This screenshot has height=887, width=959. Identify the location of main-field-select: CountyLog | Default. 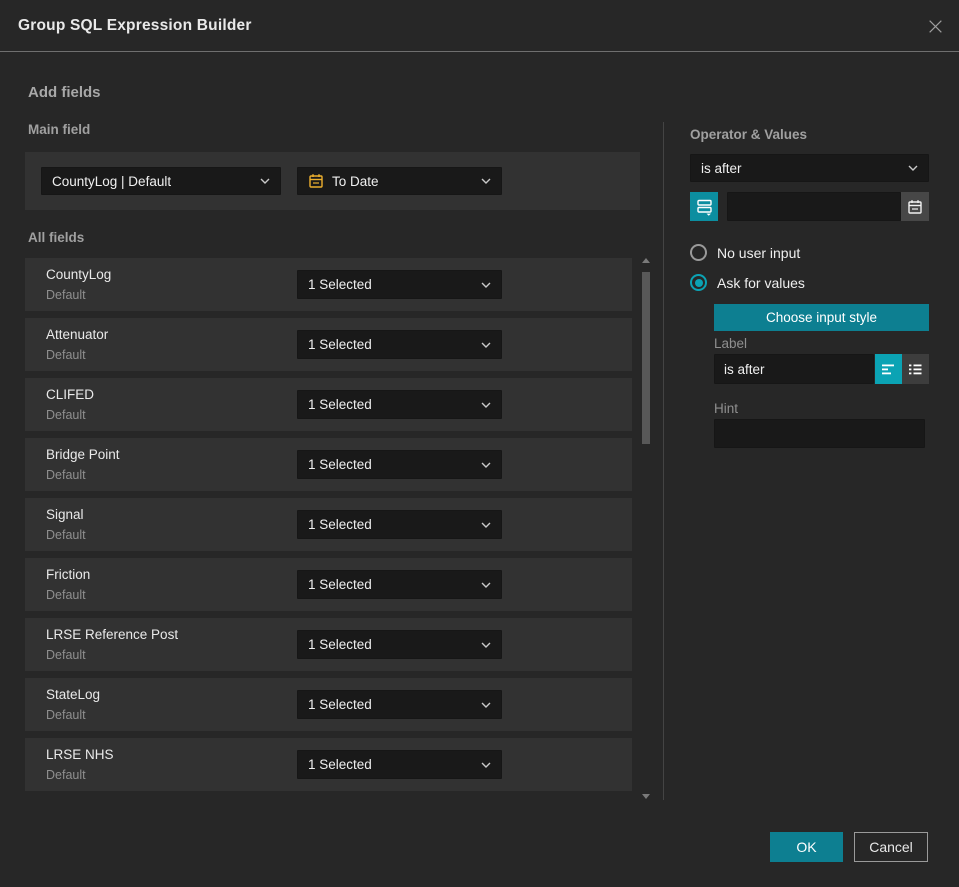
(161, 181).